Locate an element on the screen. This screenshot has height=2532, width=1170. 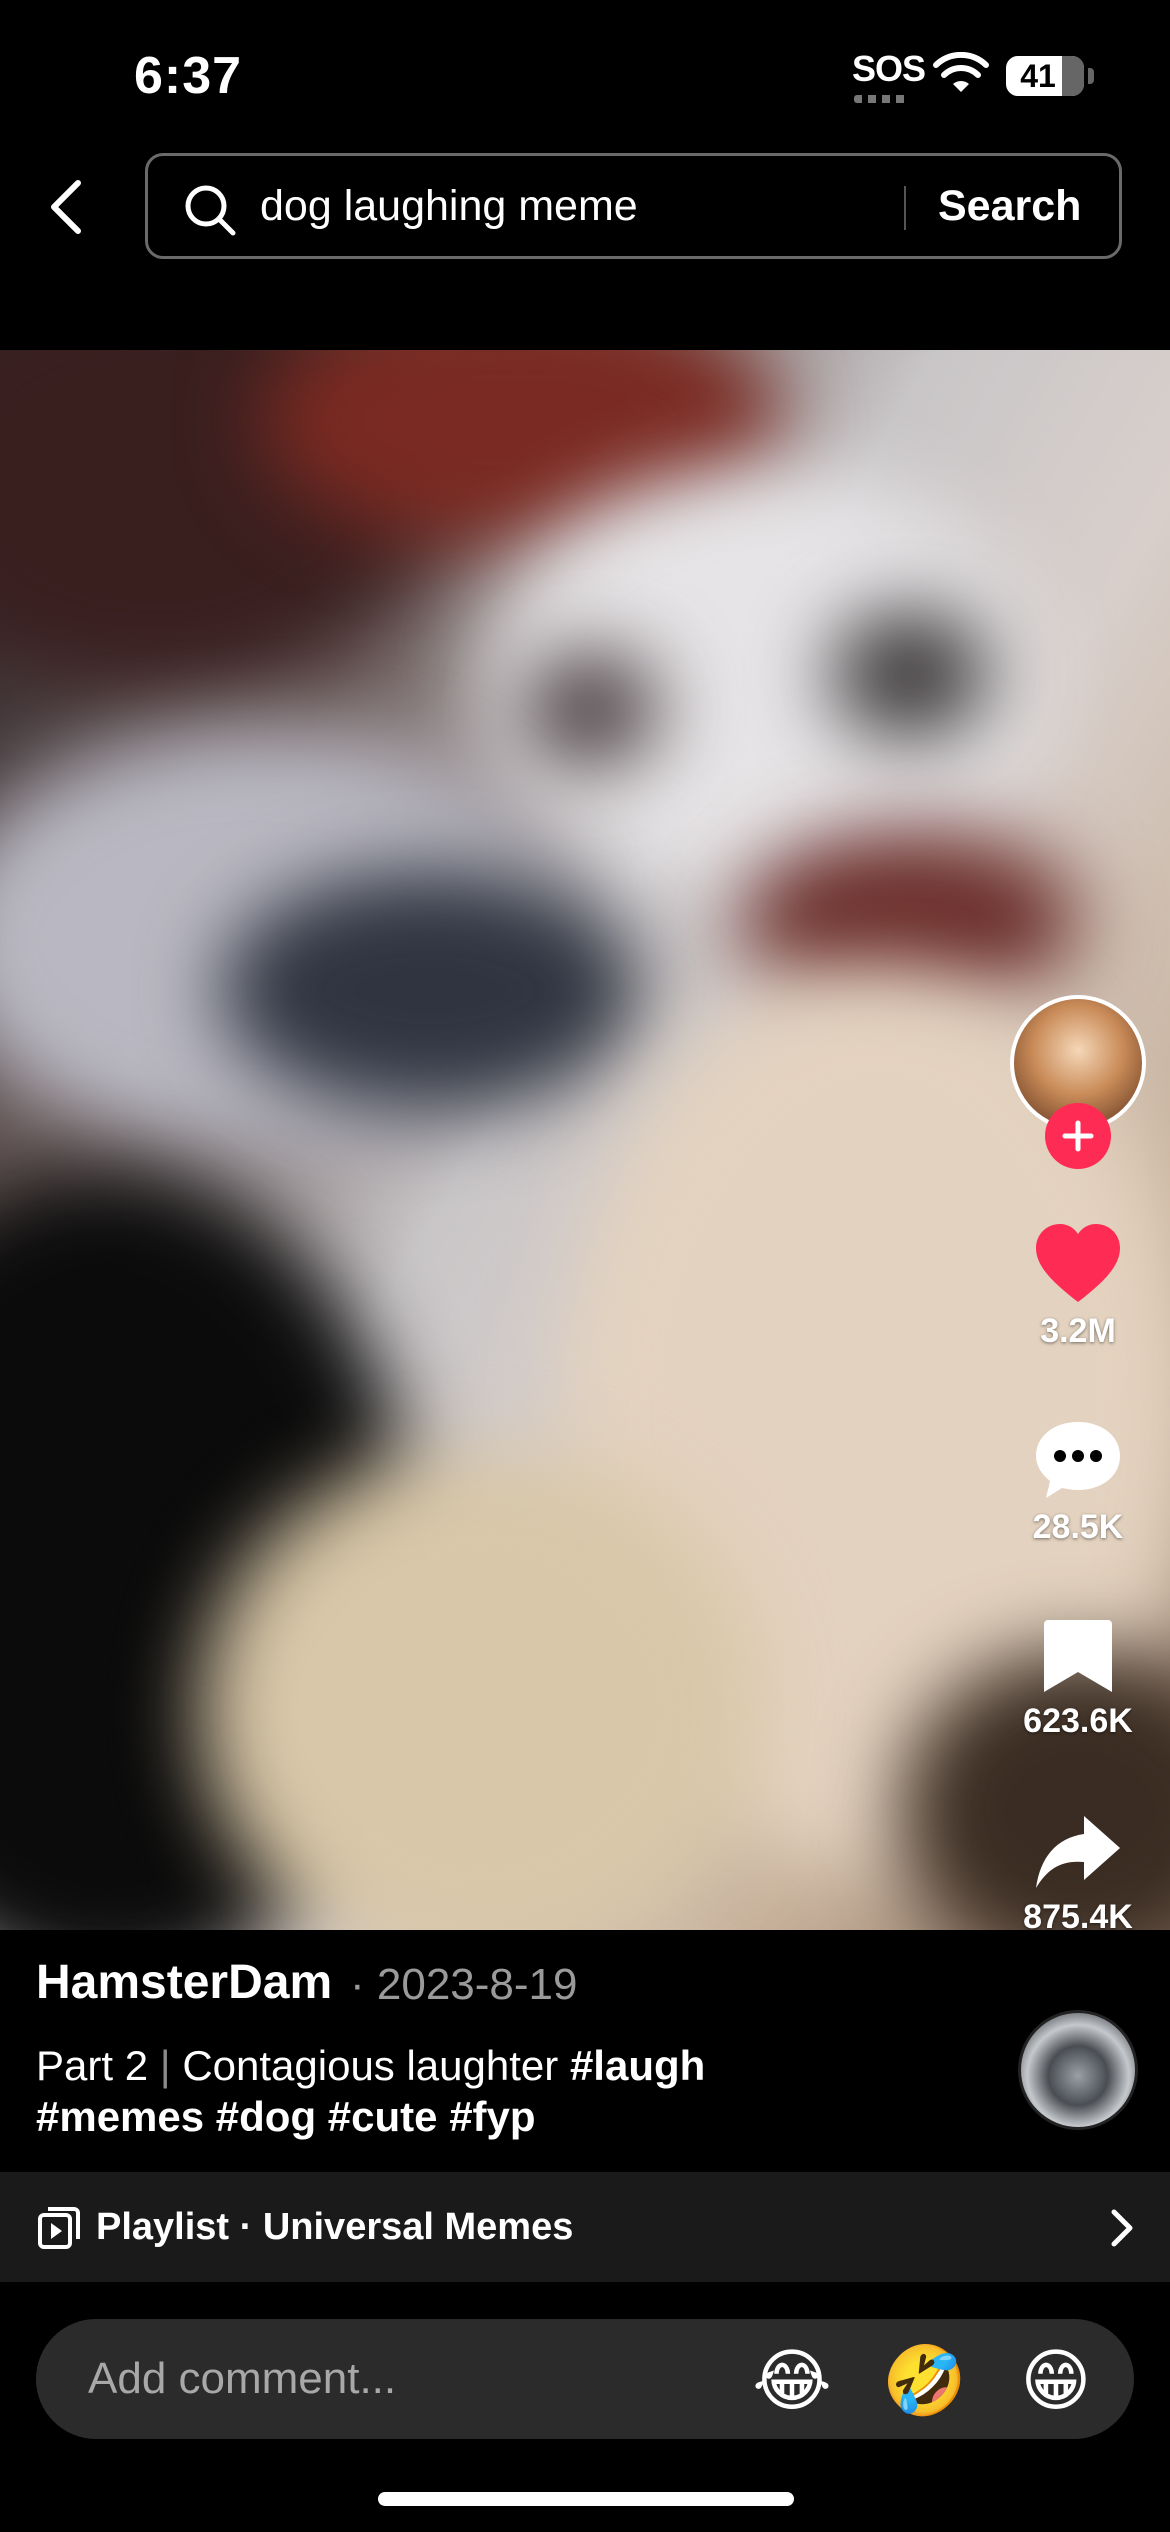
hashtag: #dog is located at coordinates (266, 2116).